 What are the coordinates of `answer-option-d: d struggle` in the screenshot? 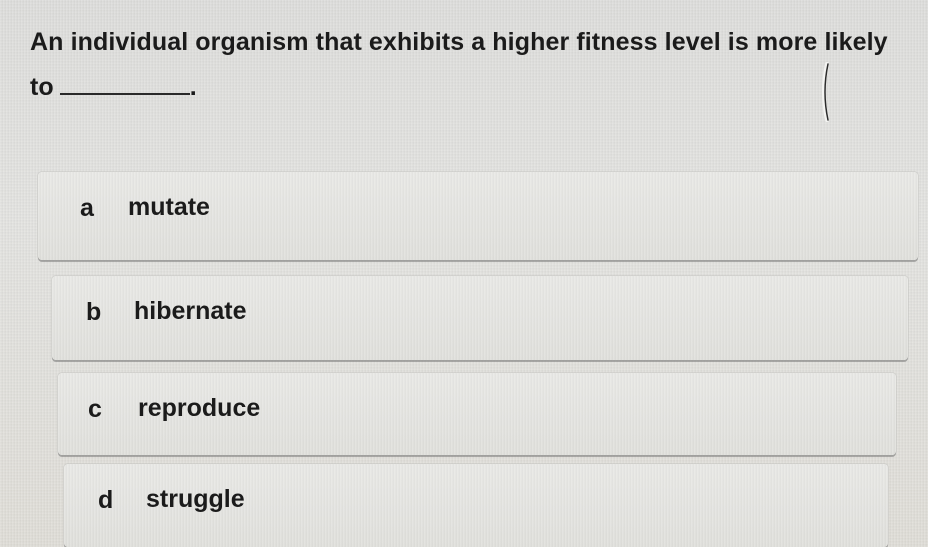 It's located at (476, 505).